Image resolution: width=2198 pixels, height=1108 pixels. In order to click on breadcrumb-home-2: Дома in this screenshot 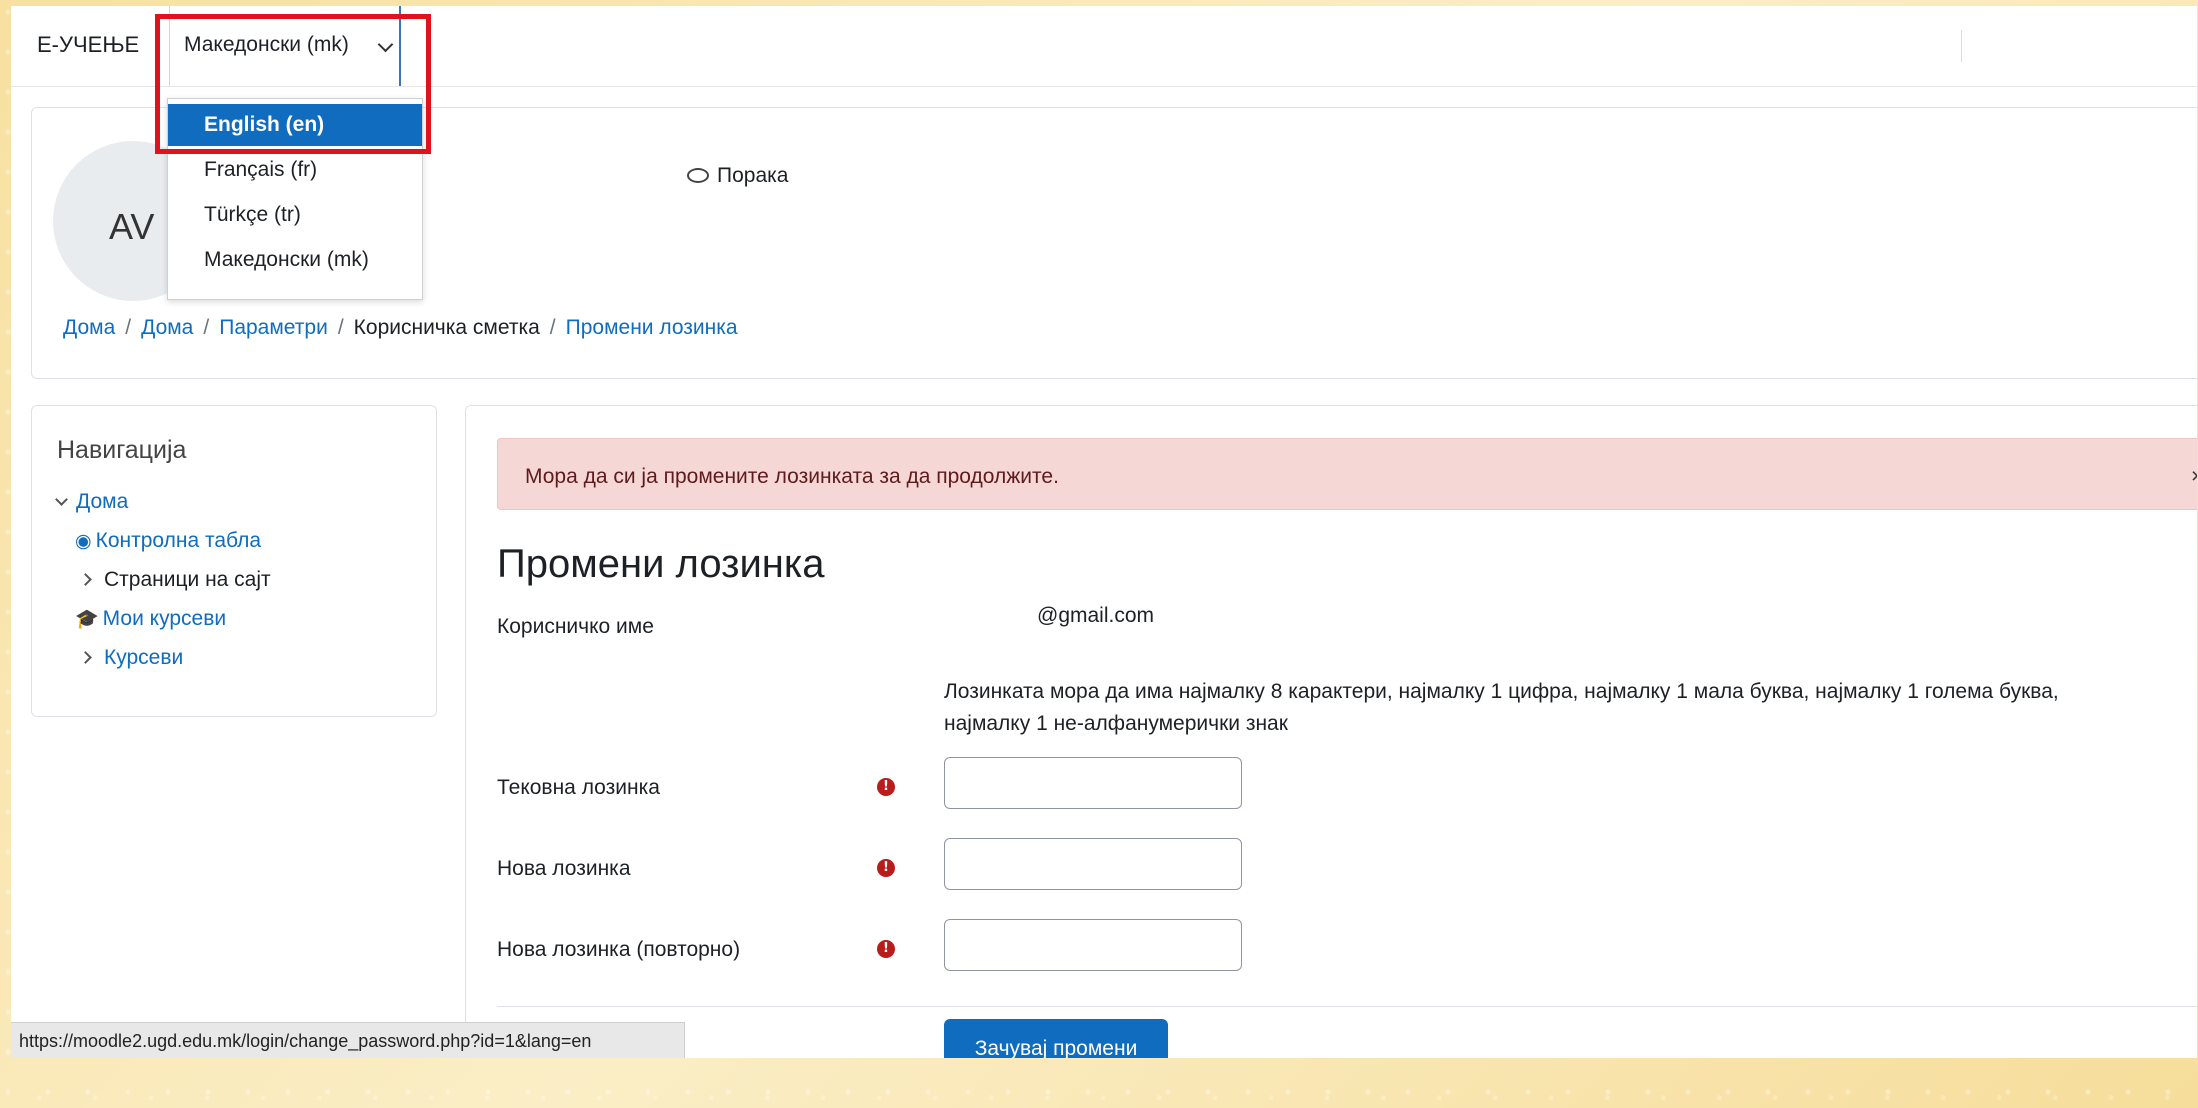, I will do `click(167, 327)`.